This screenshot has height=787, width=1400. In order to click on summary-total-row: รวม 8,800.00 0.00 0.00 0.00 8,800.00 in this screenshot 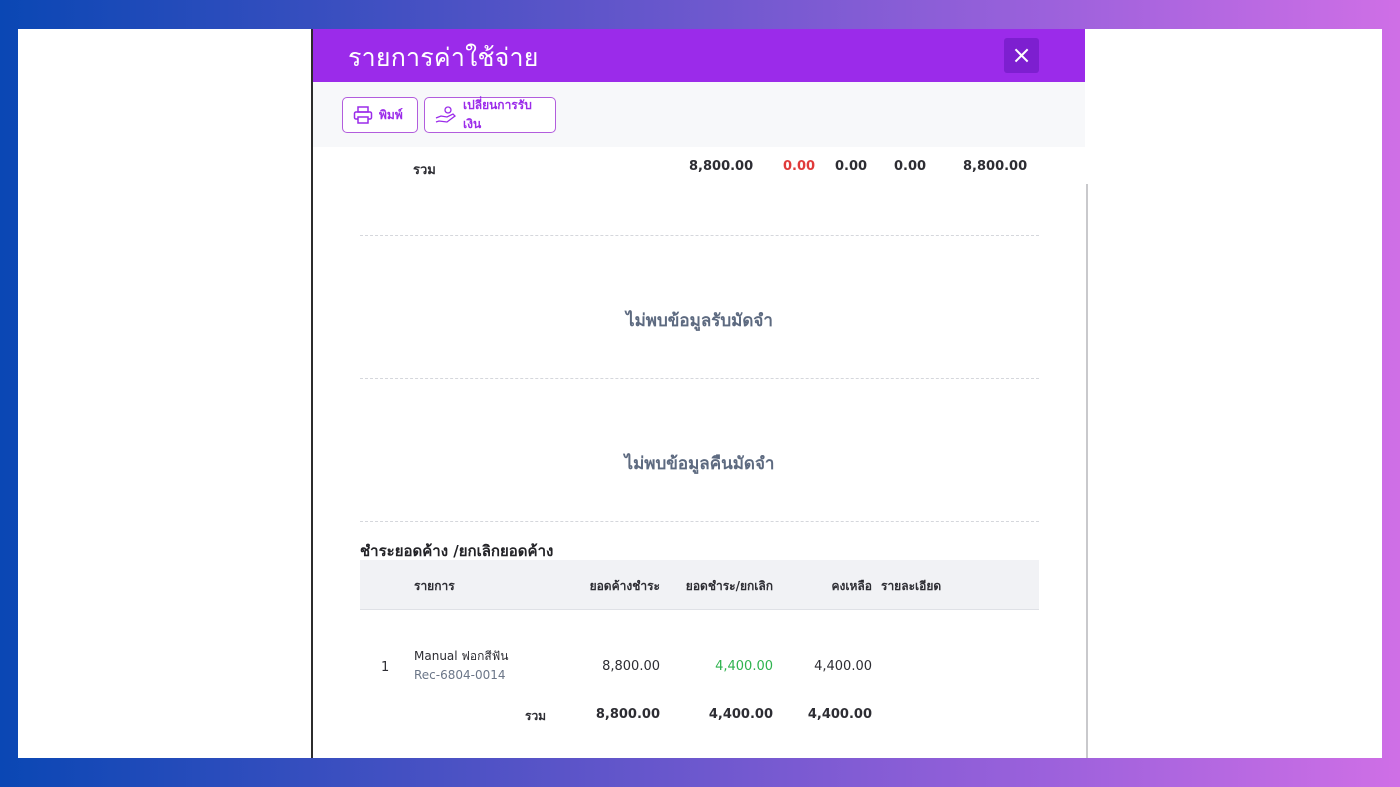, I will do `click(699, 169)`.